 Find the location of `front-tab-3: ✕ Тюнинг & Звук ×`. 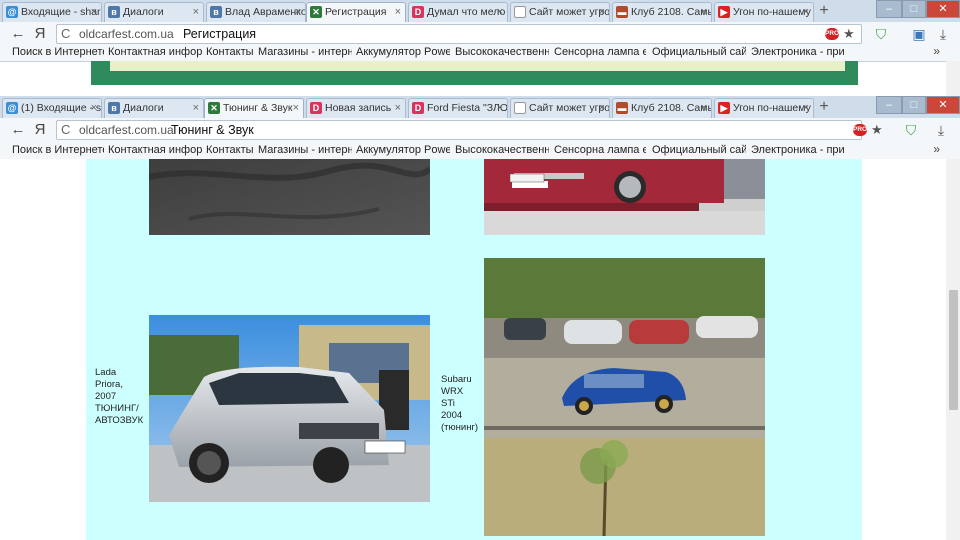

front-tab-3: ✕ Тюнинг & Звук × is located at coordinates (254, 108).